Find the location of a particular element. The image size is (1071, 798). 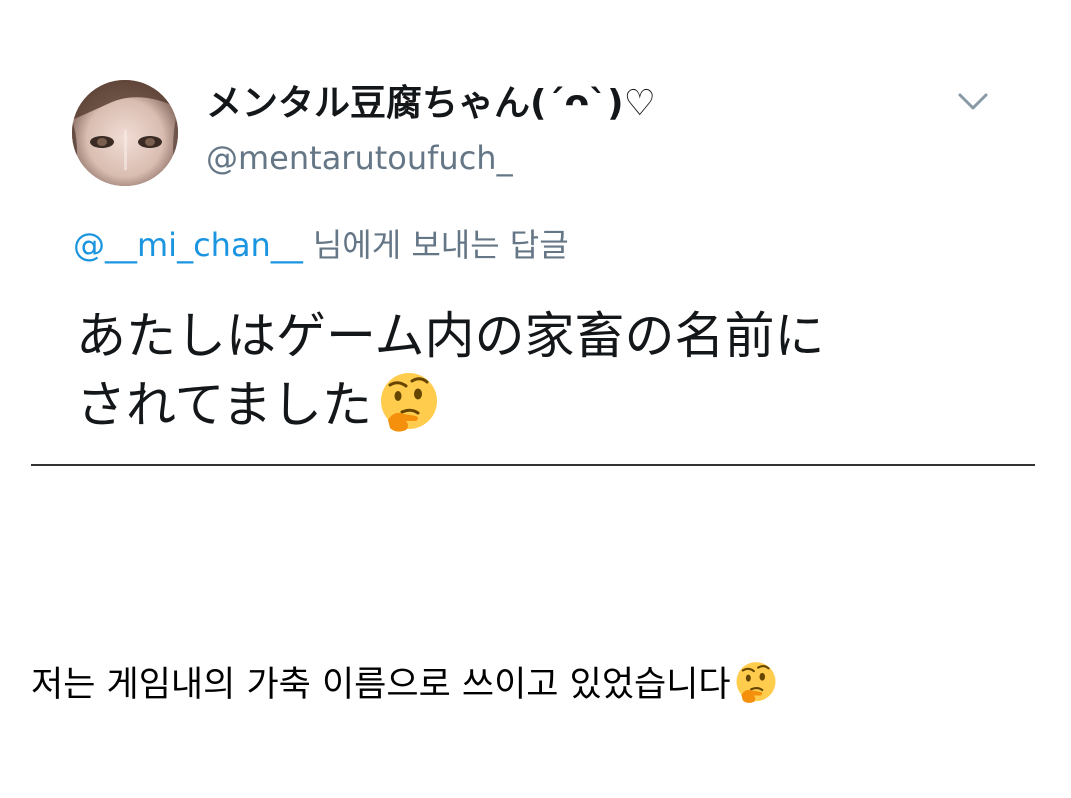

chevron-down-icon is located at coordinates (973, 101).